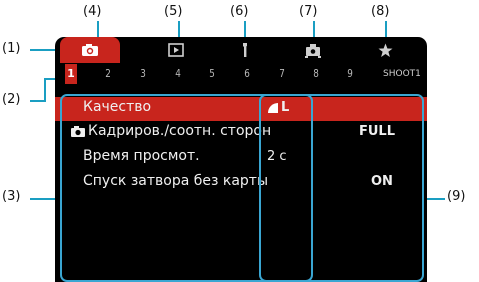 This screenshot has height=282, width=479. What do you see at coordinates (142, 73) in the screenshot?
I see `page-3: 3` at bounding box center [142, 73].